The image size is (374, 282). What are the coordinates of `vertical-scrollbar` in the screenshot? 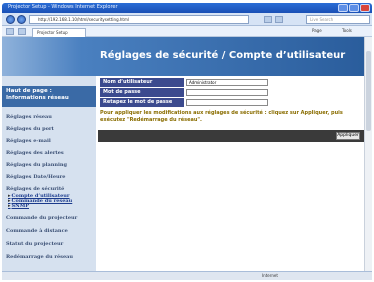 It's located at (368, 154).